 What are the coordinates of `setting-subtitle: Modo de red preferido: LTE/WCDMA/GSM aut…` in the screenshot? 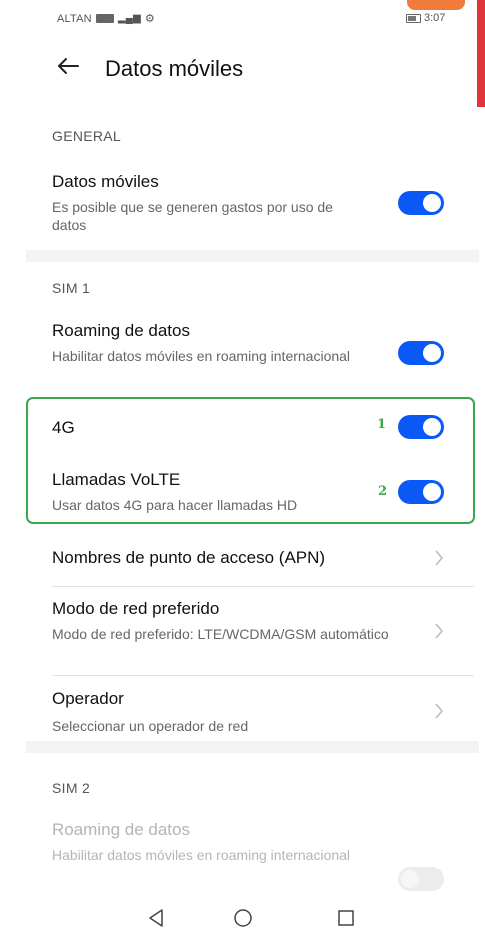 It's located at (220, 634).